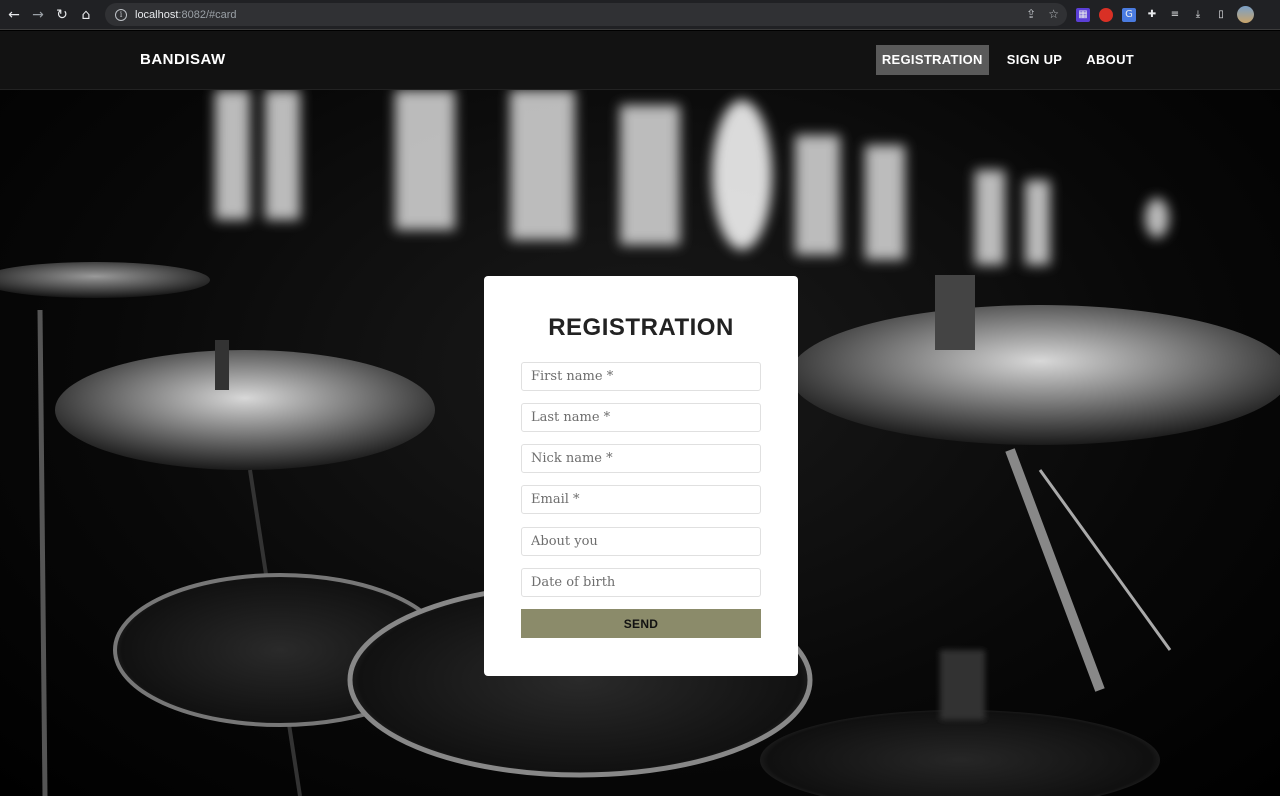 Image resolution: width=1280 pixels, height=796 pixels. I want to click on reload-icon: ↻, so click(62, 15).